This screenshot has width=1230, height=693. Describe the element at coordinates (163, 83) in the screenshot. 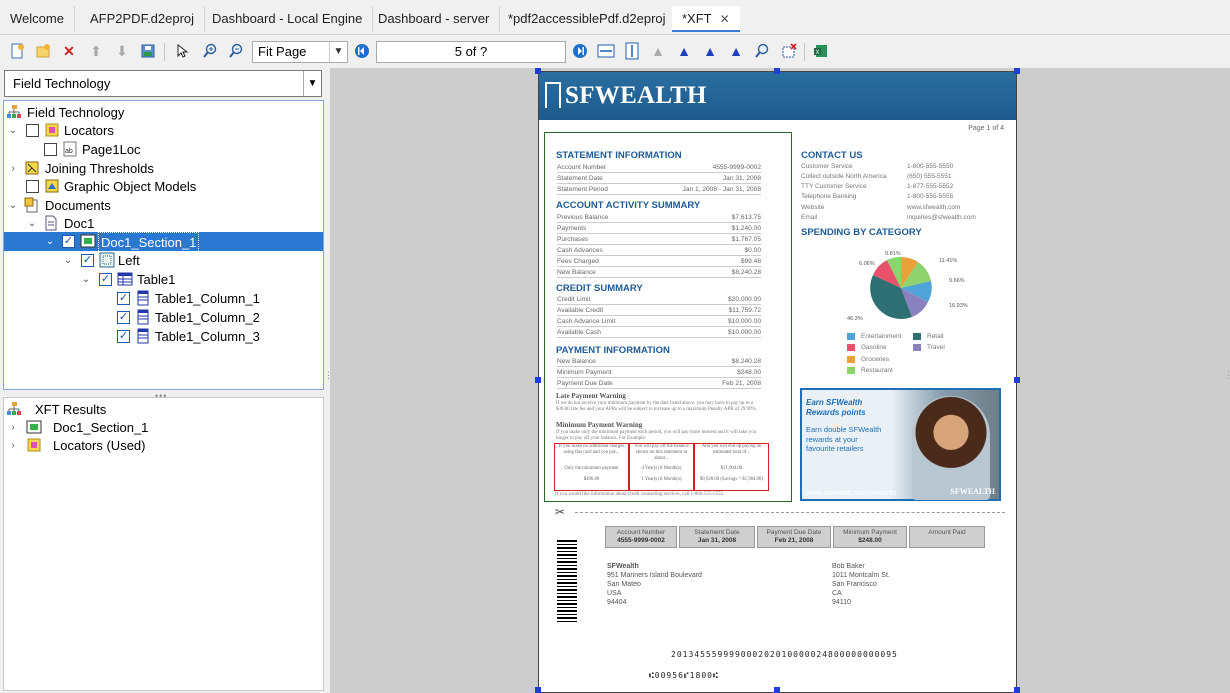

I see `project-combo: Field Technology ▼` at that location.